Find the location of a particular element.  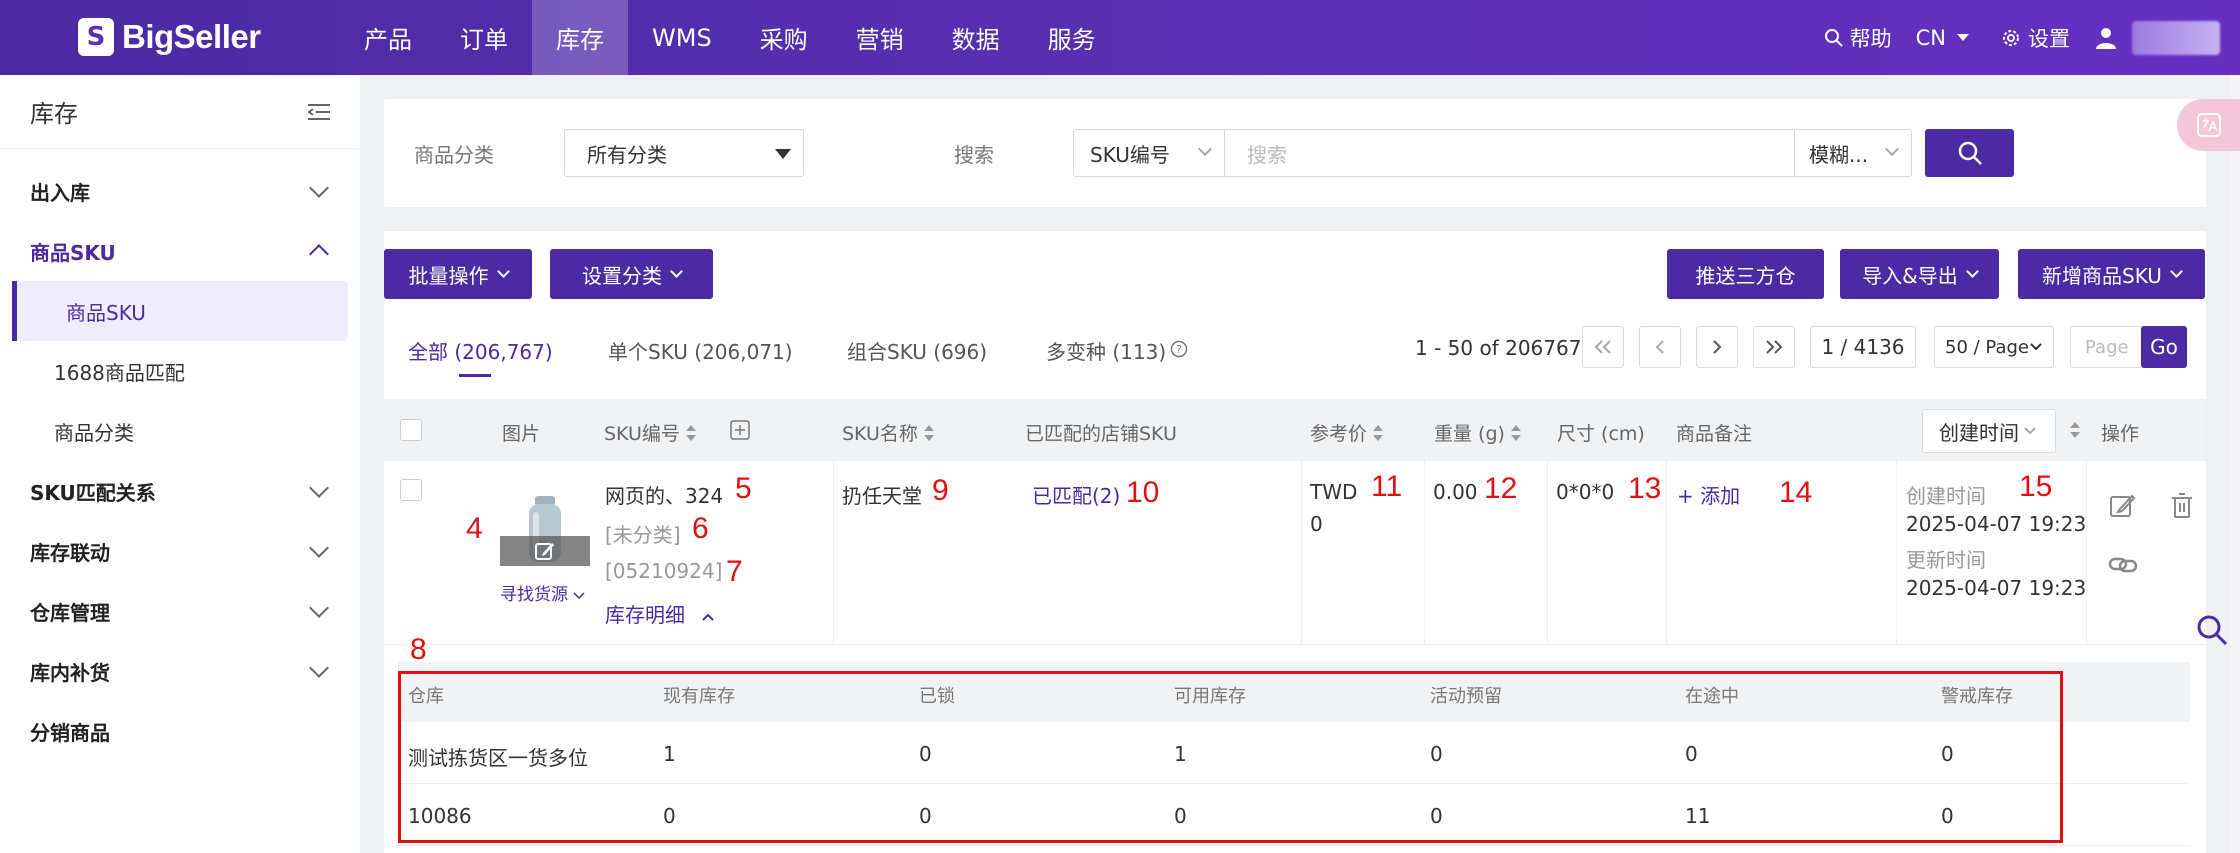

matched-store-sku-link: 已匹配(2) is located at coordinates (1076, 494).